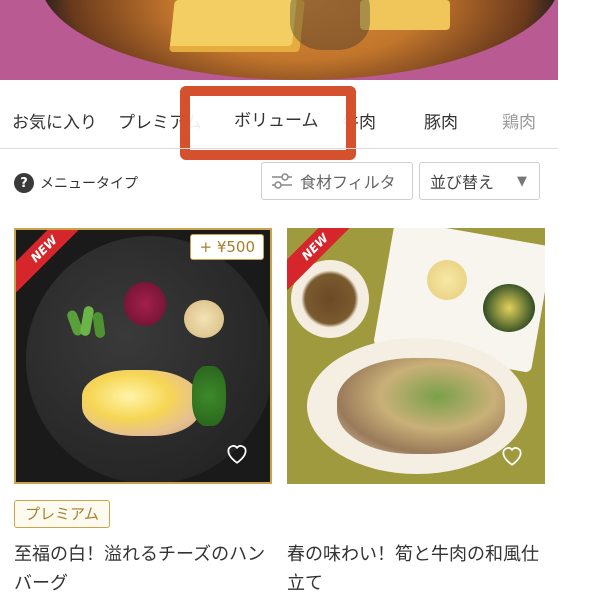  What do you see at coordinates (276, 121) in the screenshot?
I see `tab-volume-label: ボリューム` at bounding box center [276, 121].